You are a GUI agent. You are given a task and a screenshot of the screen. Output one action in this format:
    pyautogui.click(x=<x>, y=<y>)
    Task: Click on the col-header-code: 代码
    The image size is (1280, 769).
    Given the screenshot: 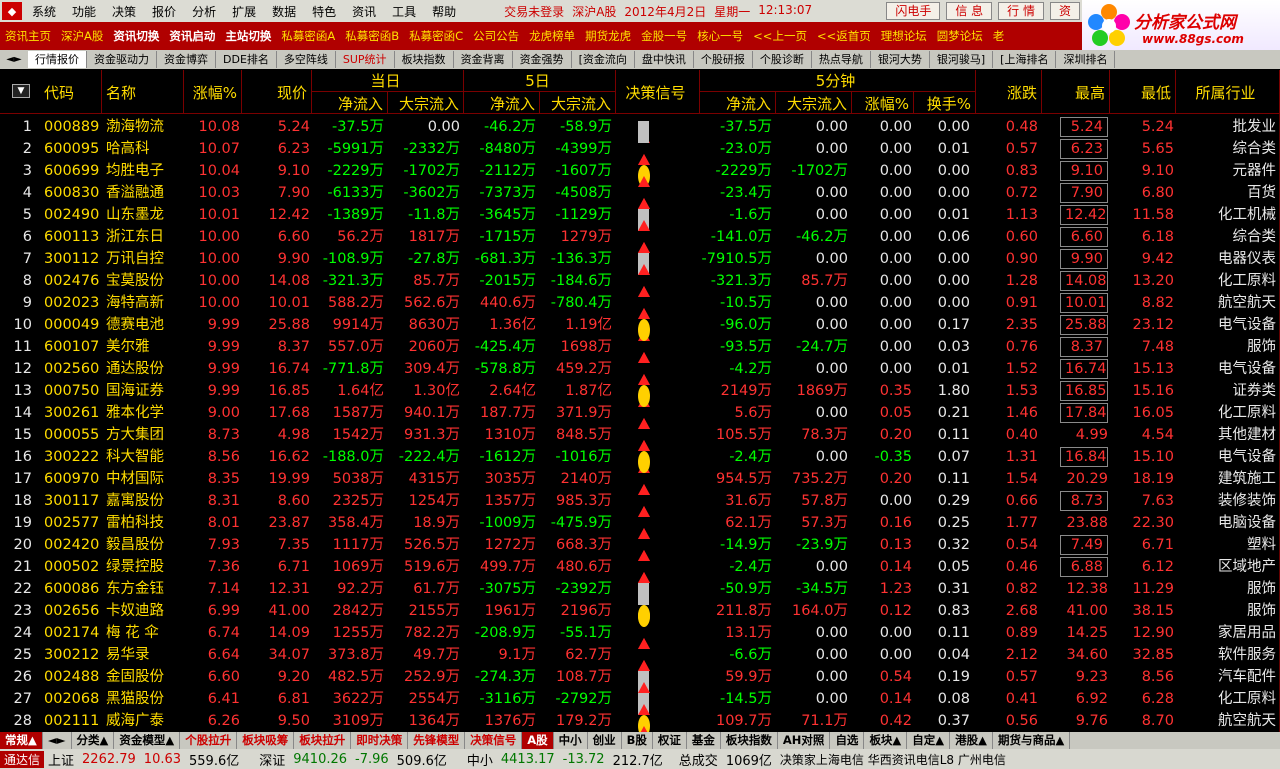 What is the action you would take?
    pyautogui.click(x=71, y=92)
    